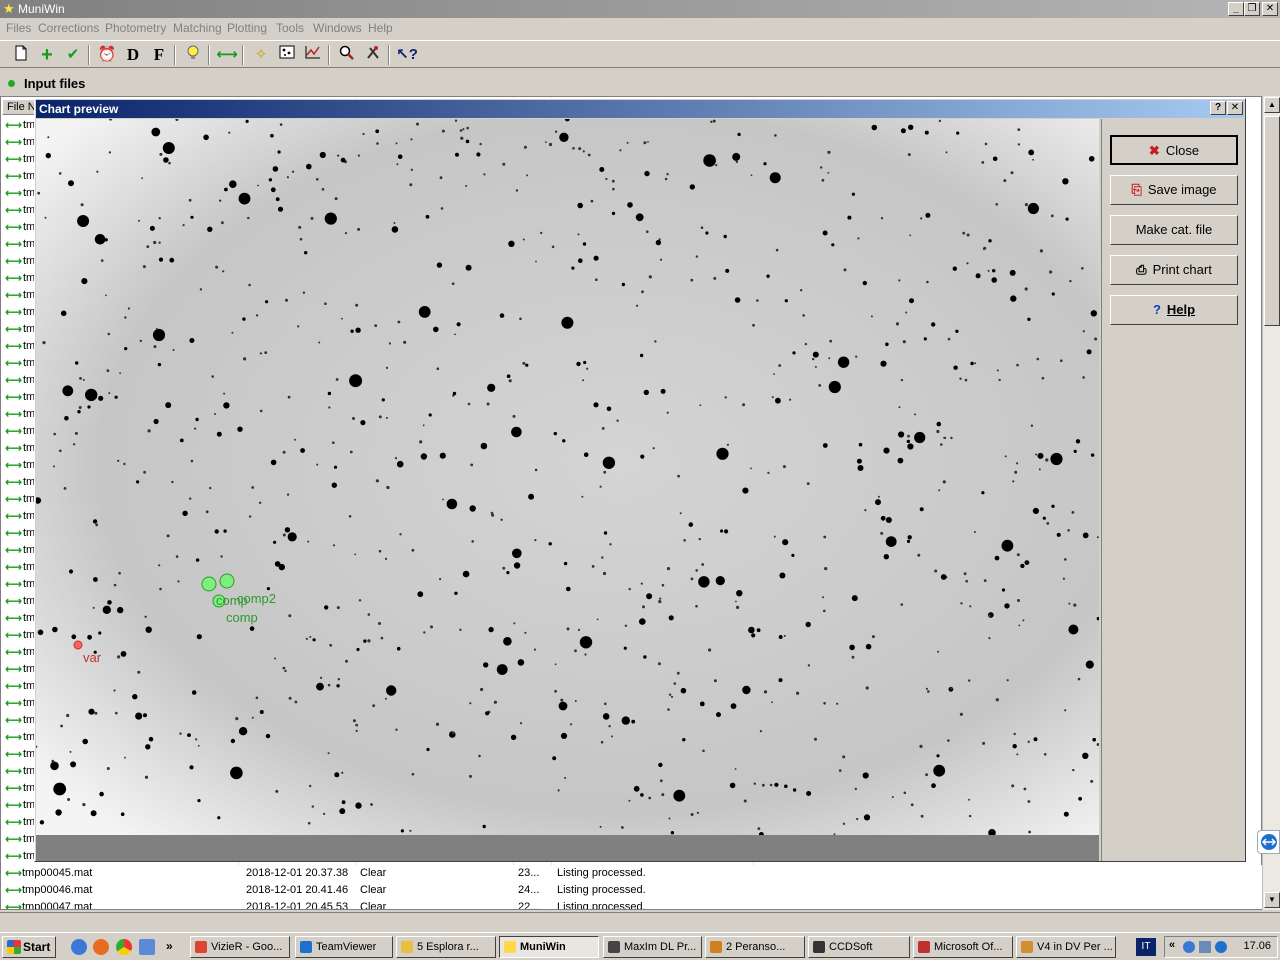 This screenshot has width=1280, height=960. Describe the element at coordinates (1221, 947) in the screenshot. I see `tray-teamviewer-icon` at that location.